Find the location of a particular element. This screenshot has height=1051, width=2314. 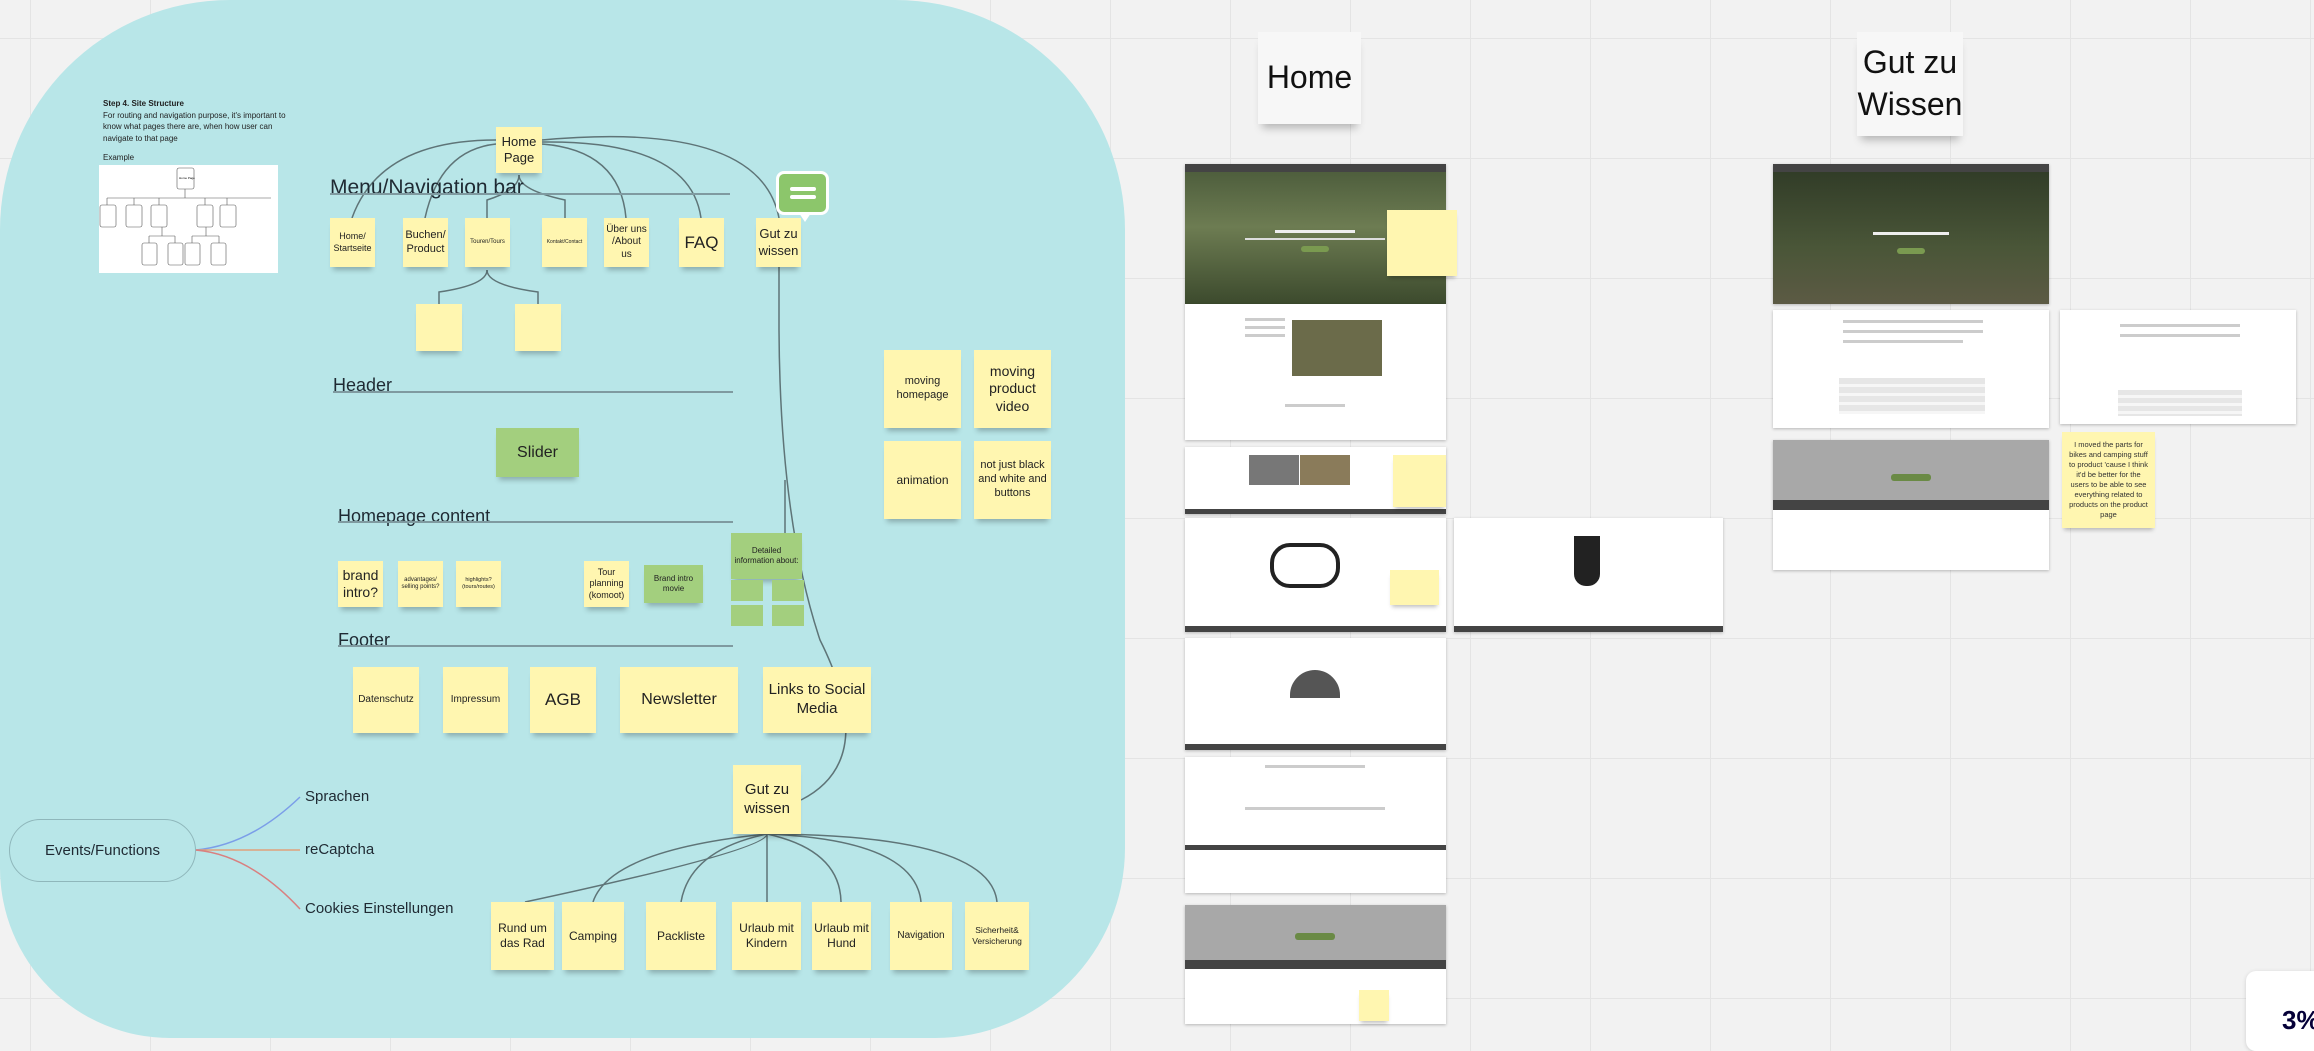

home-mockup-footer is located at coordinates (1315, 964).